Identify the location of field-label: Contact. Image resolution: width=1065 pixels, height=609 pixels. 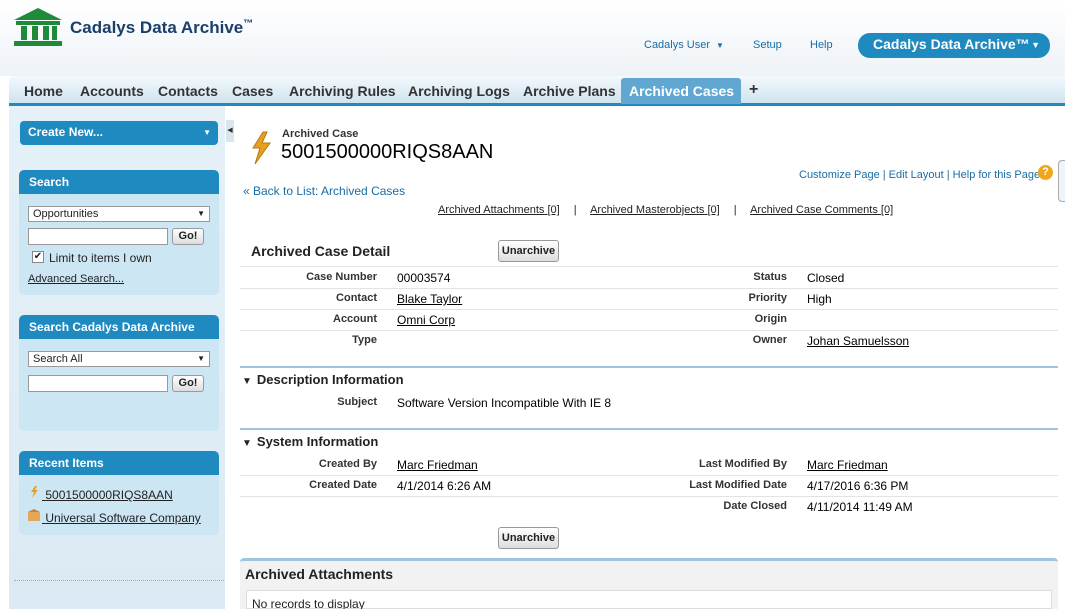
(356, 298).